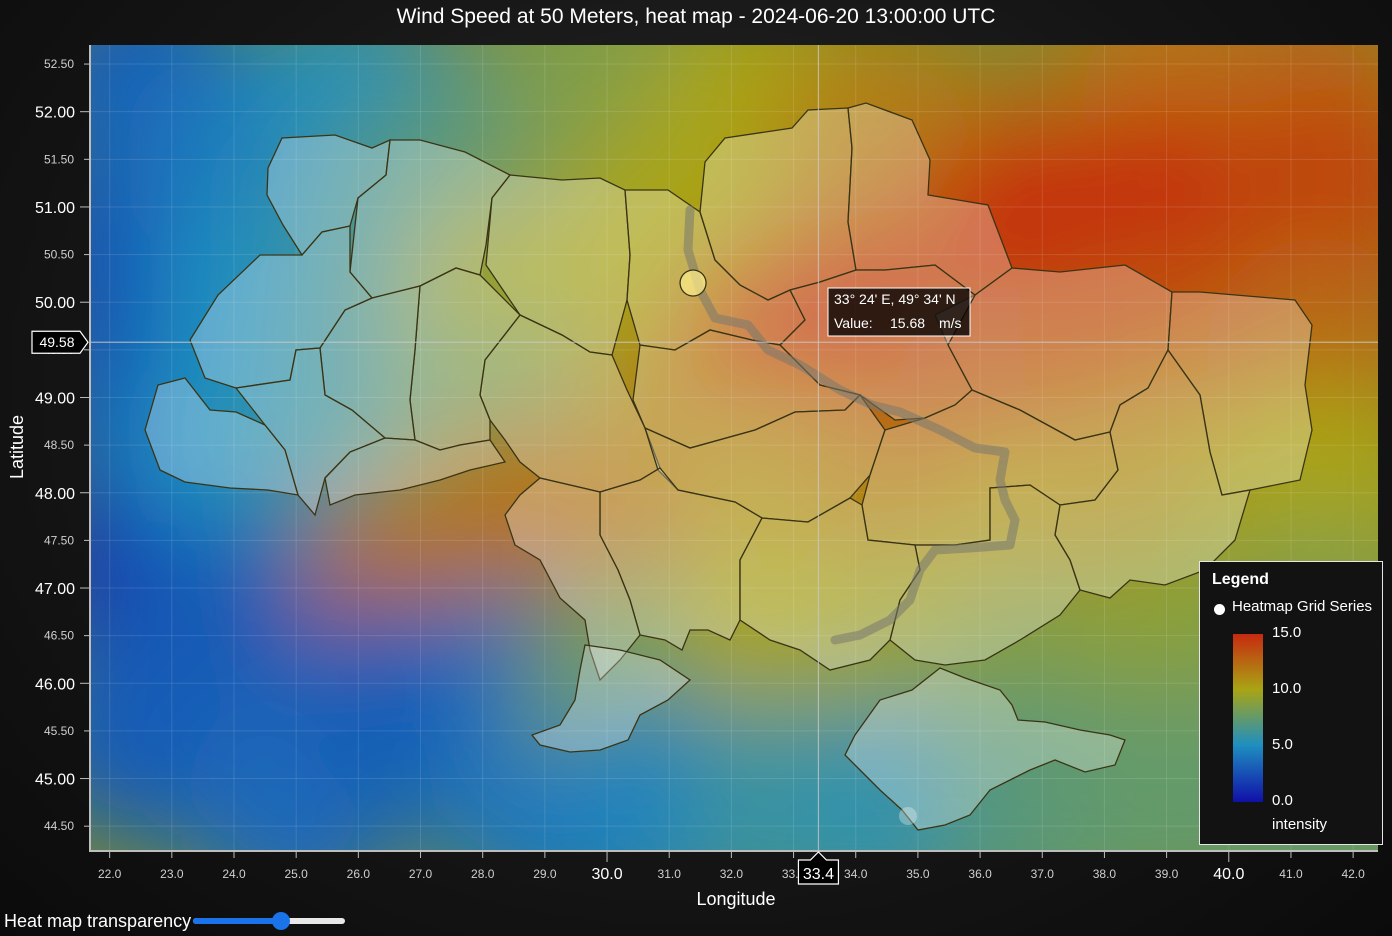  I want to click on x-tick-label-15: 37.0, so click(1043, 874).